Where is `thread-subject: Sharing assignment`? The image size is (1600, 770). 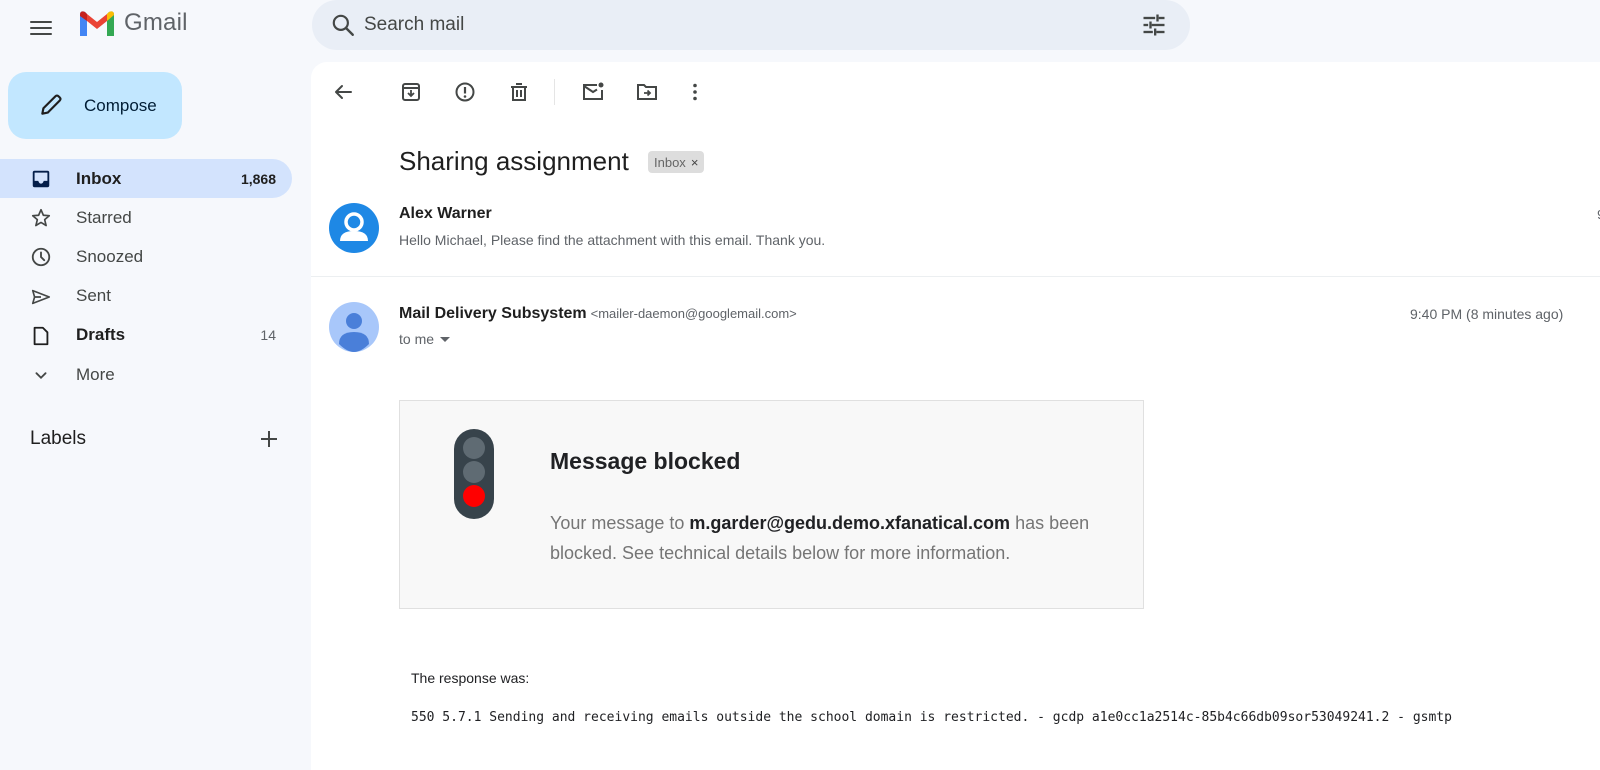 thread-subject: Sharing assignment is located at coordinates (514, 161).